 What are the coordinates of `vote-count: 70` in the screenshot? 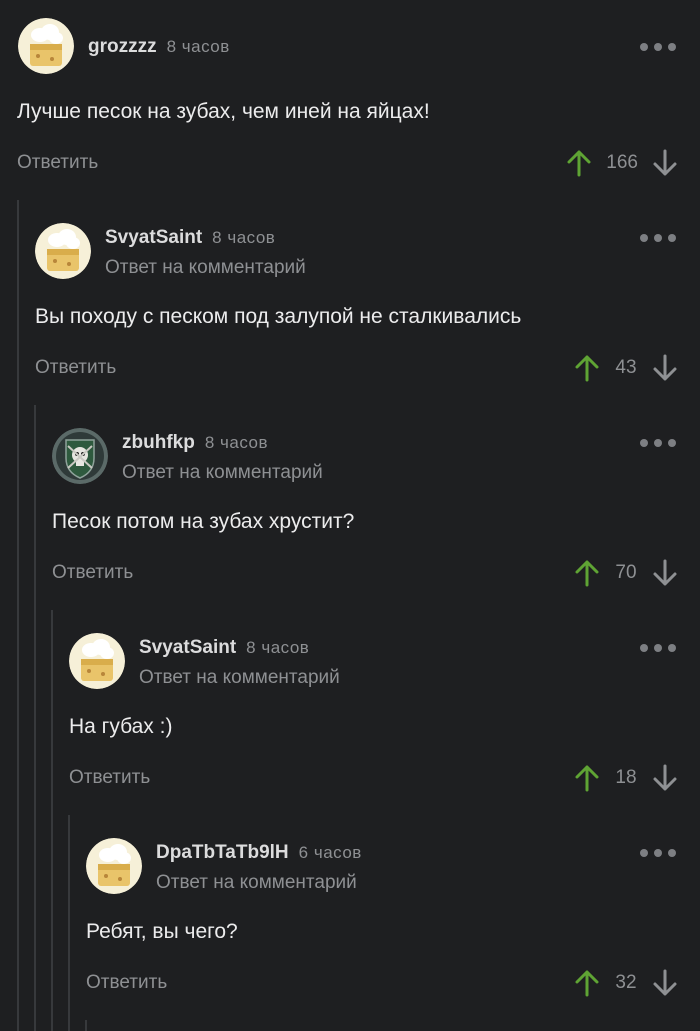 It's located at (626, 572).